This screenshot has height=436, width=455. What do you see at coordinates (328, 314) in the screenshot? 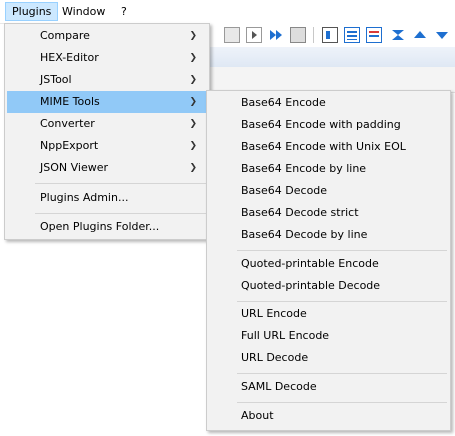
I see `menu-item-url-encode: URL Encode` at bounding box center [328, 314].